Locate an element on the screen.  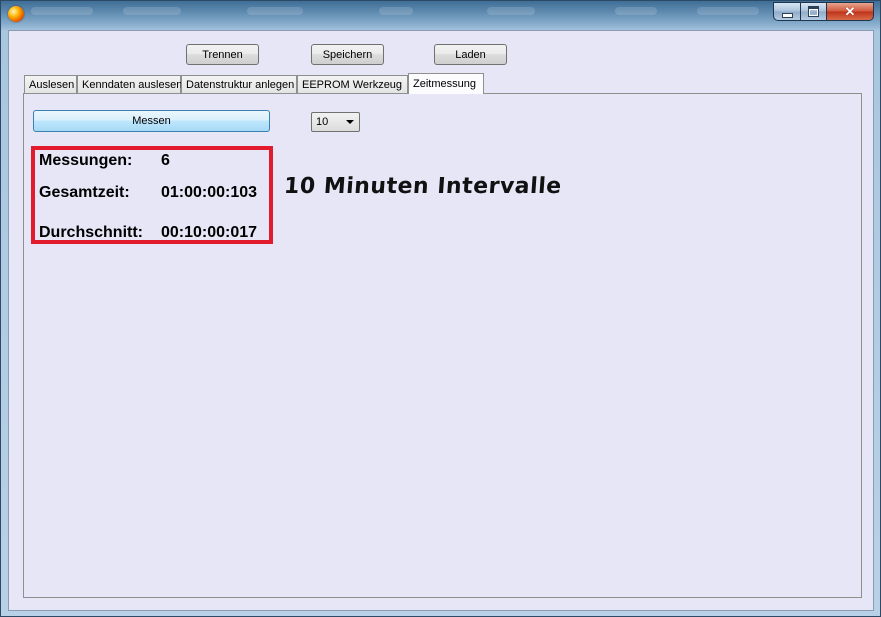
save-button: Speichern is located at coordinates (347, 54).